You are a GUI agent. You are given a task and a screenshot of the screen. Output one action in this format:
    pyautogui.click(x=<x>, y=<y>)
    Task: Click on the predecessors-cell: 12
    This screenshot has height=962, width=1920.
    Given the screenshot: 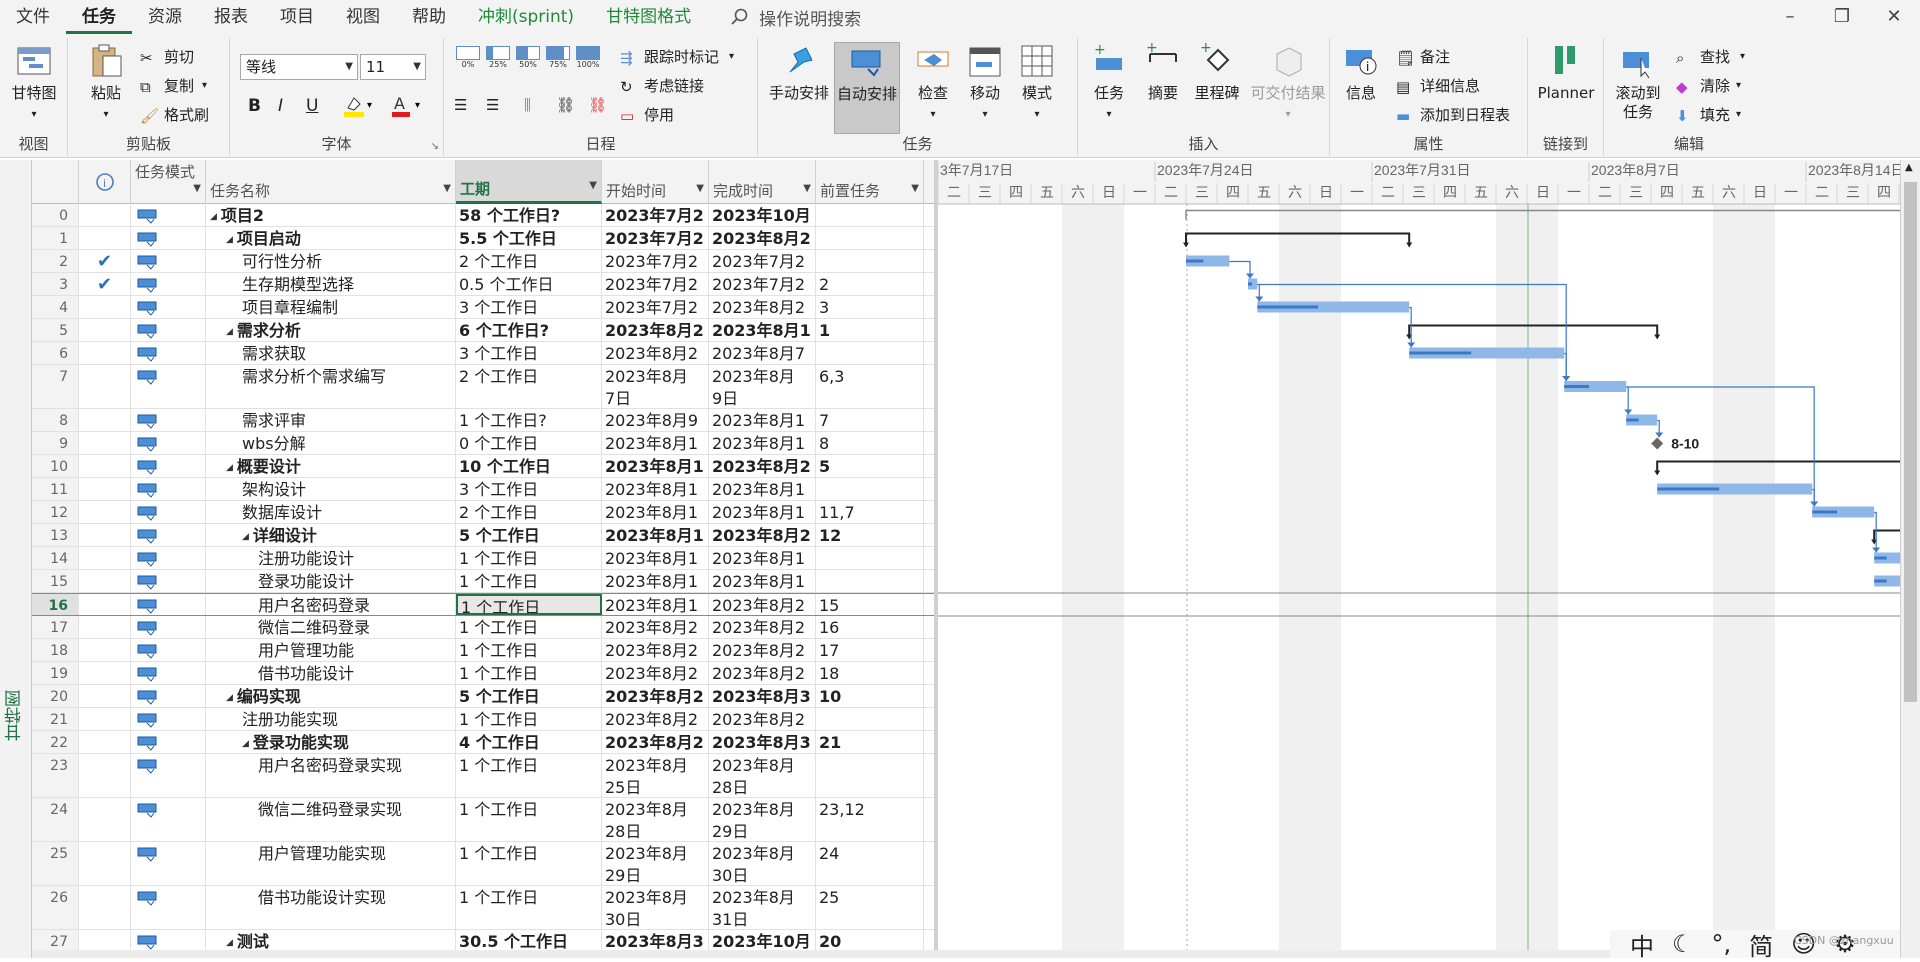 What is the action you would take?
    pyautogui.click(x=870, y=535)
    